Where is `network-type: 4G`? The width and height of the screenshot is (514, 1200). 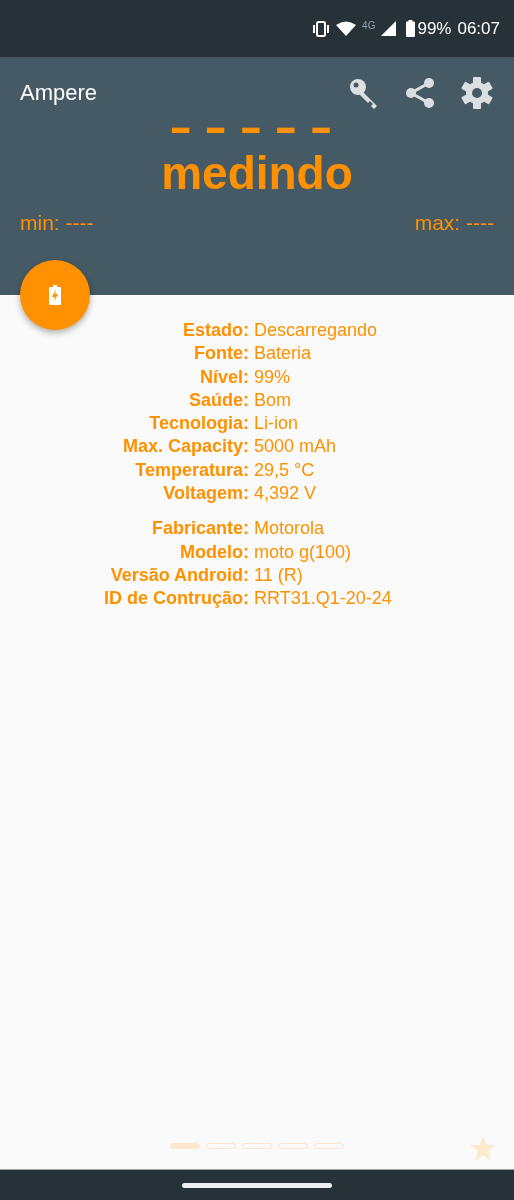
network-type: 4G is located at coordinates (369, 25).